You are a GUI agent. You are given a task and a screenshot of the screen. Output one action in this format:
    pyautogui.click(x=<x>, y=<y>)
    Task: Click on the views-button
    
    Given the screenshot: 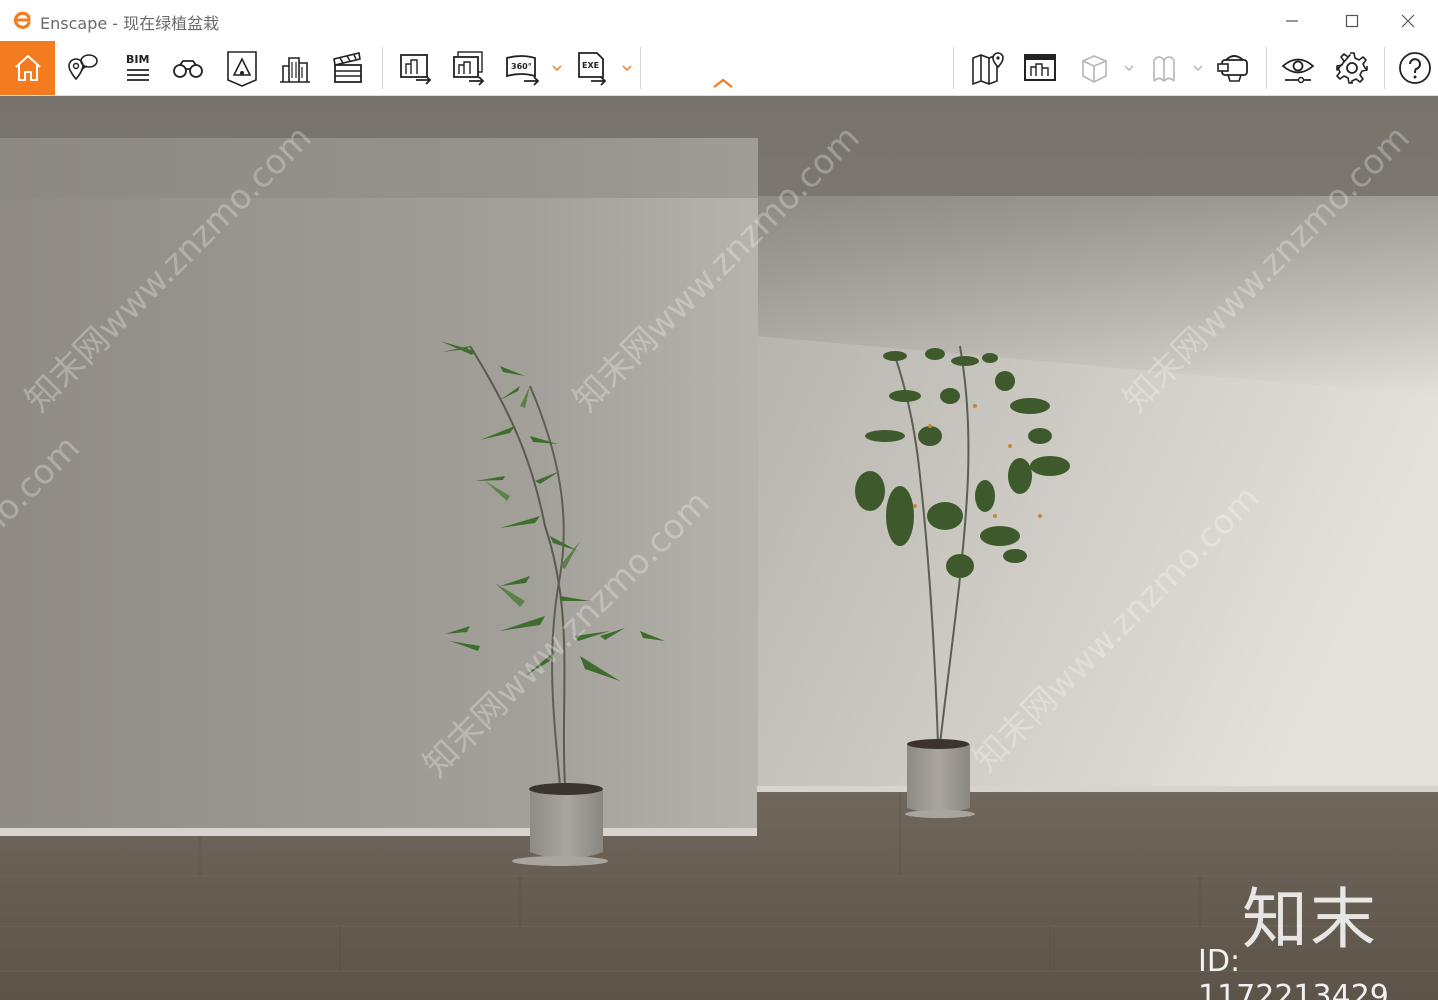 What is the action you would take?
    pyautogui.click(x=82, y=68)
    